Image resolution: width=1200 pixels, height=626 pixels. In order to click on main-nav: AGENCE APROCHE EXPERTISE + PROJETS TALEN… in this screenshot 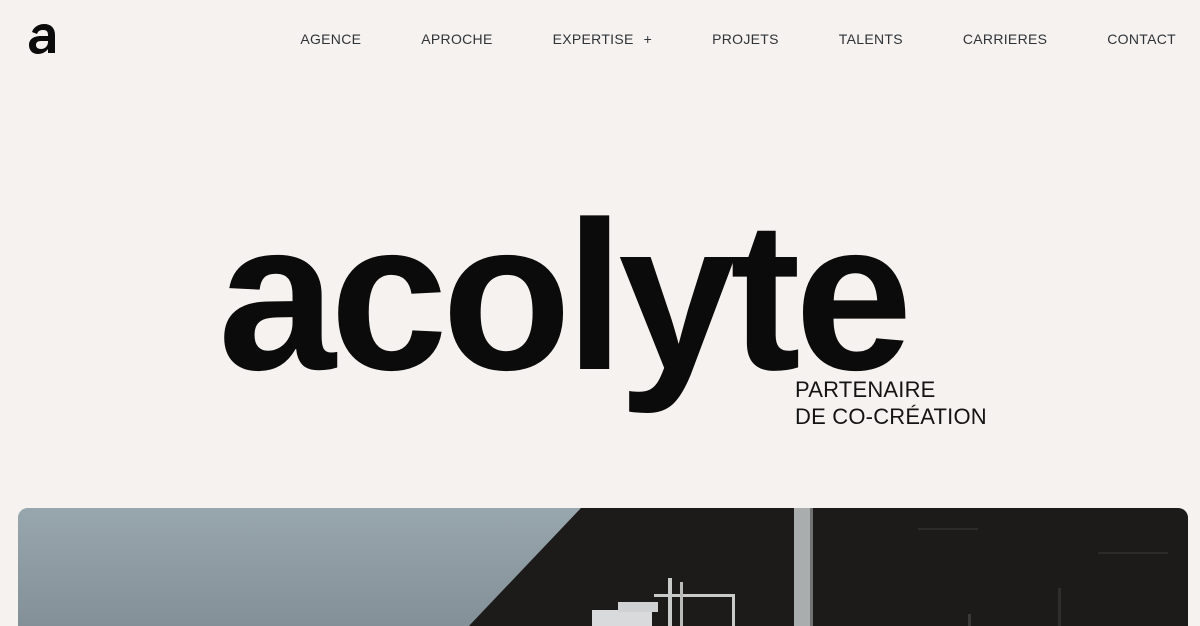, I will do `click(738, 39)`.